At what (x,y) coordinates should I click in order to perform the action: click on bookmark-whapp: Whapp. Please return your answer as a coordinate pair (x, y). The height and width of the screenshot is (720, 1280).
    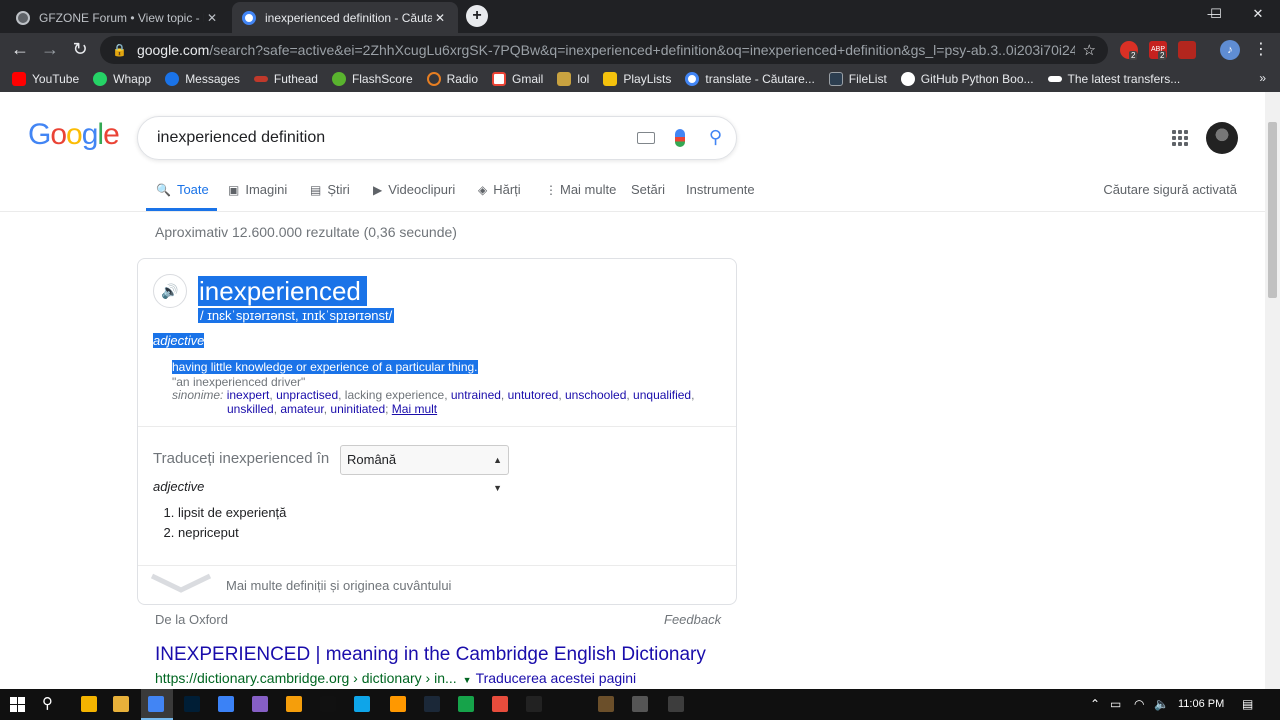
    Looking at the image, I should click on (122, 79).